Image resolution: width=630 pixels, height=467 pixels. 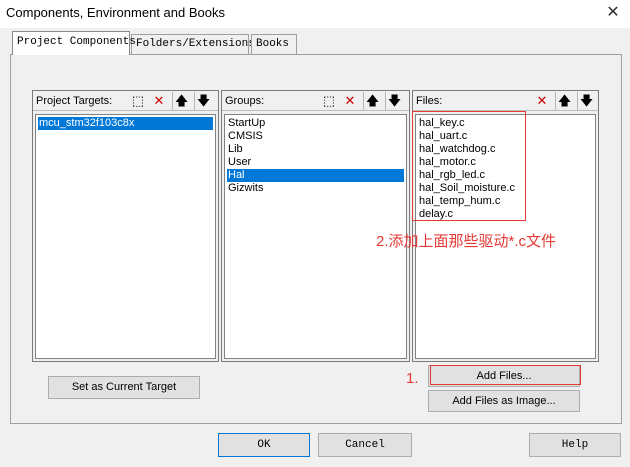 What do you see at coordinates (542, 101) in the screenshot?
I see `delete-file-icon: ✕` at bounding box center [542, 101].